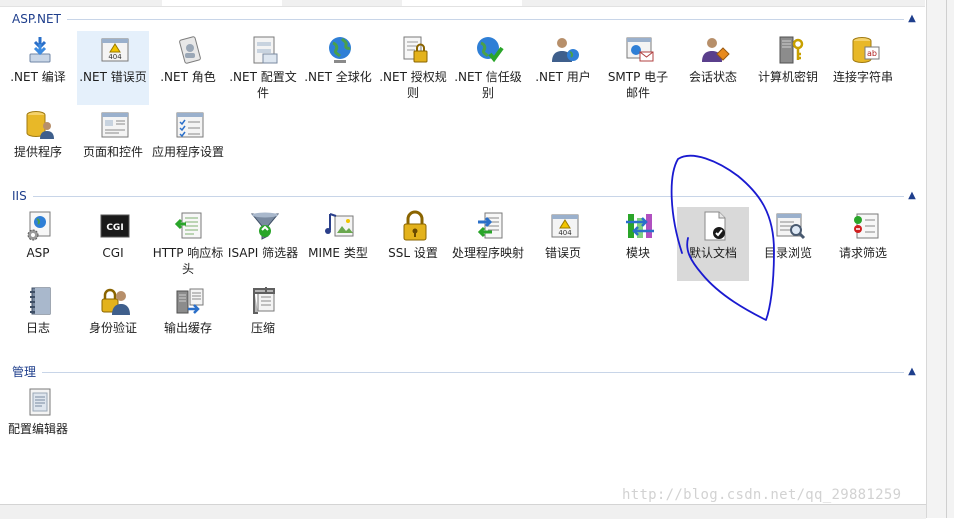 The width and height of the screenshot is (954, 519). I want to click on feature-label: 提供程序, so click(37, 152).